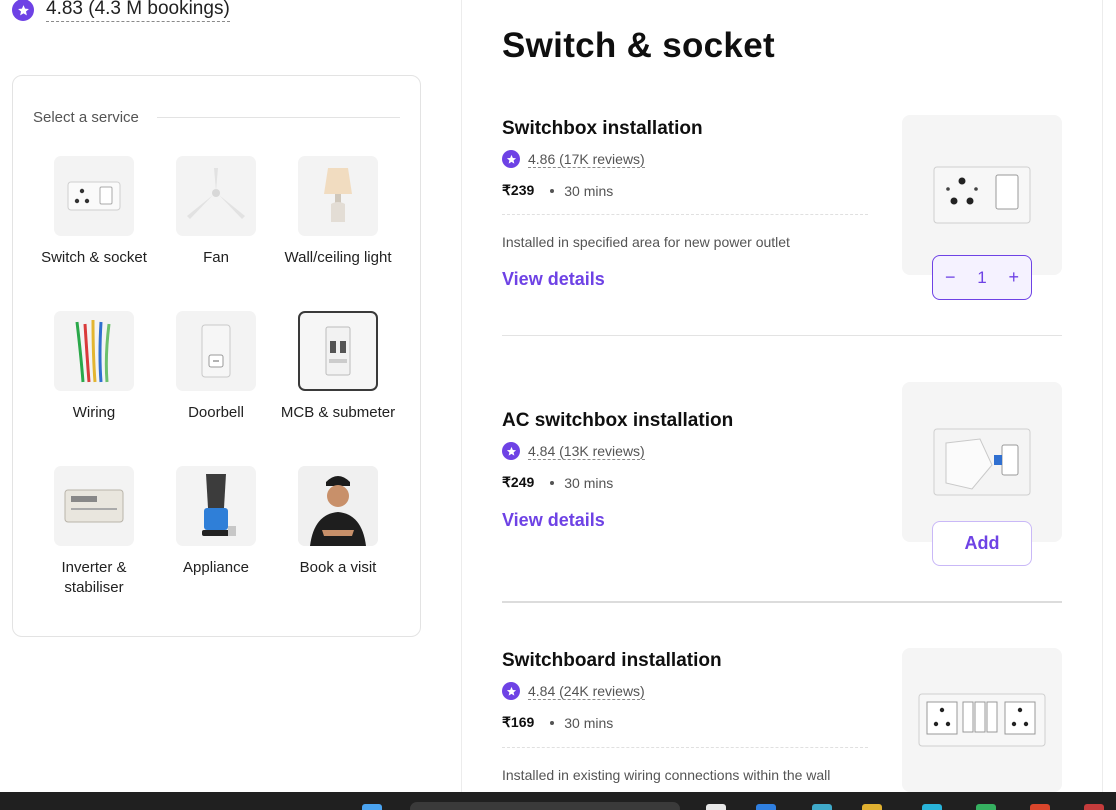 The height and width of the screenshot is (810, 1116). I want to click on service-tile-mcb-submeter: MCB & submeter, so click(338, 388).